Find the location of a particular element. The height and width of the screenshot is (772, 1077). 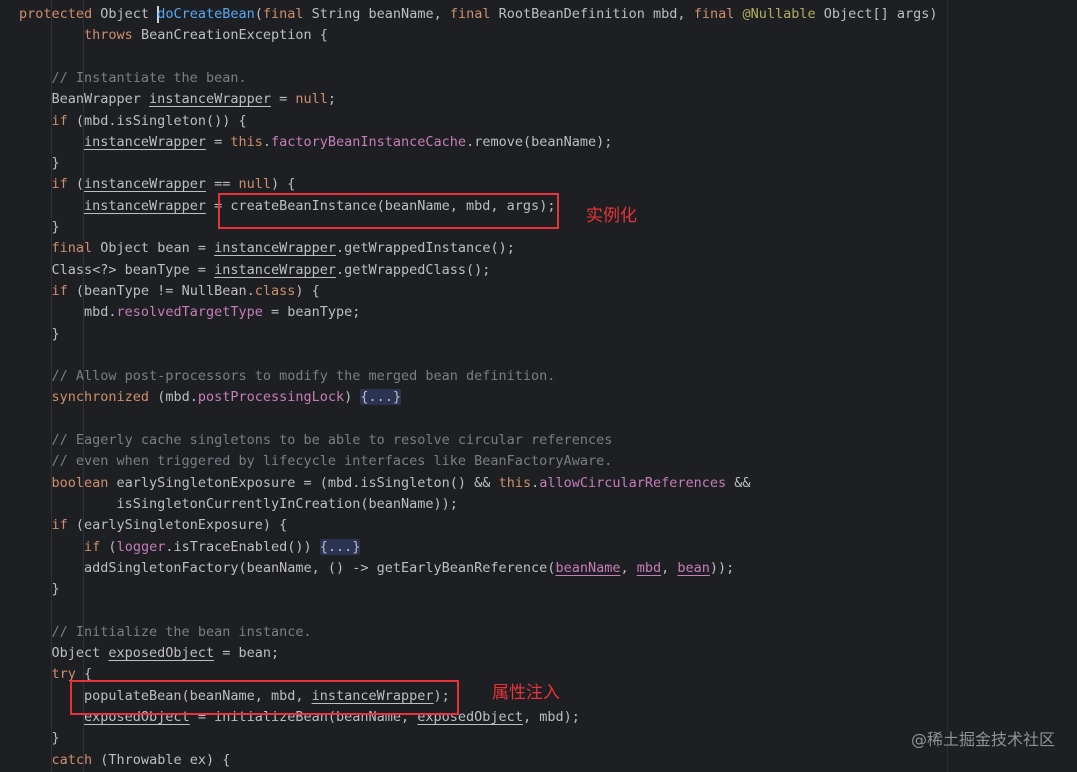

code-token: boolean is located at coordinates (84, 482).